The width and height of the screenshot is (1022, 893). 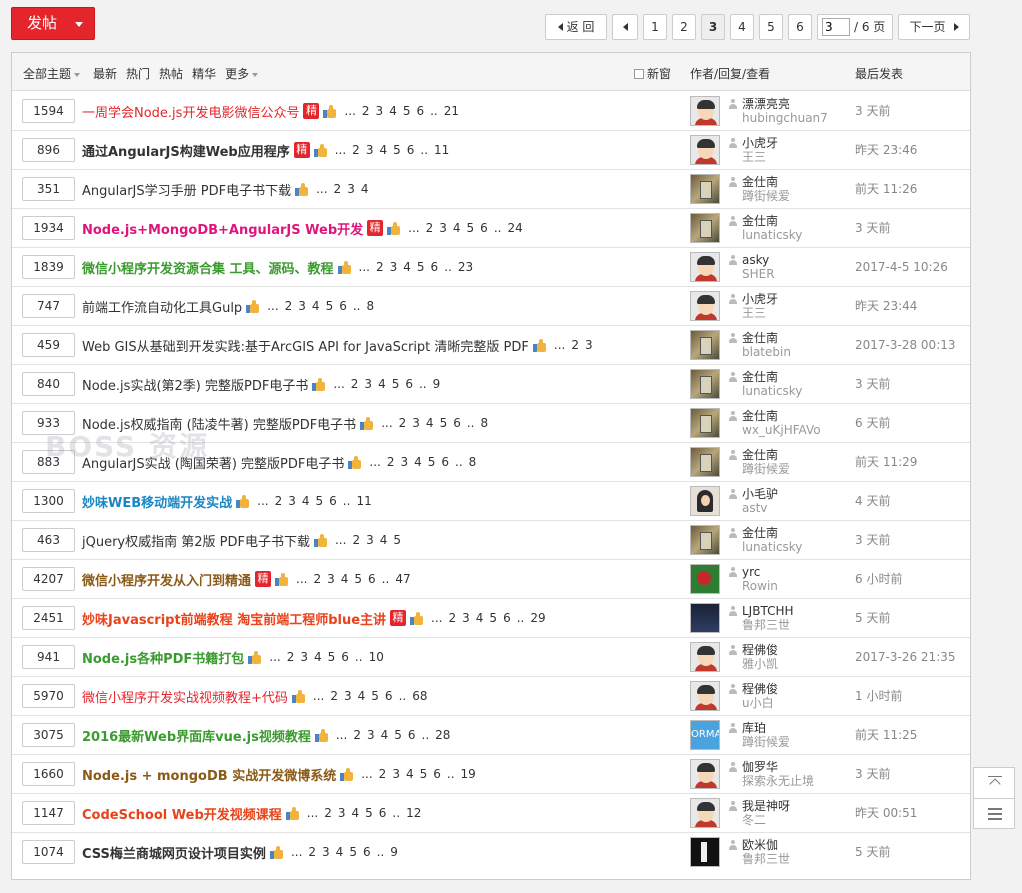 I want to click on last-replier: Rowin, so click(x=753, y=586).